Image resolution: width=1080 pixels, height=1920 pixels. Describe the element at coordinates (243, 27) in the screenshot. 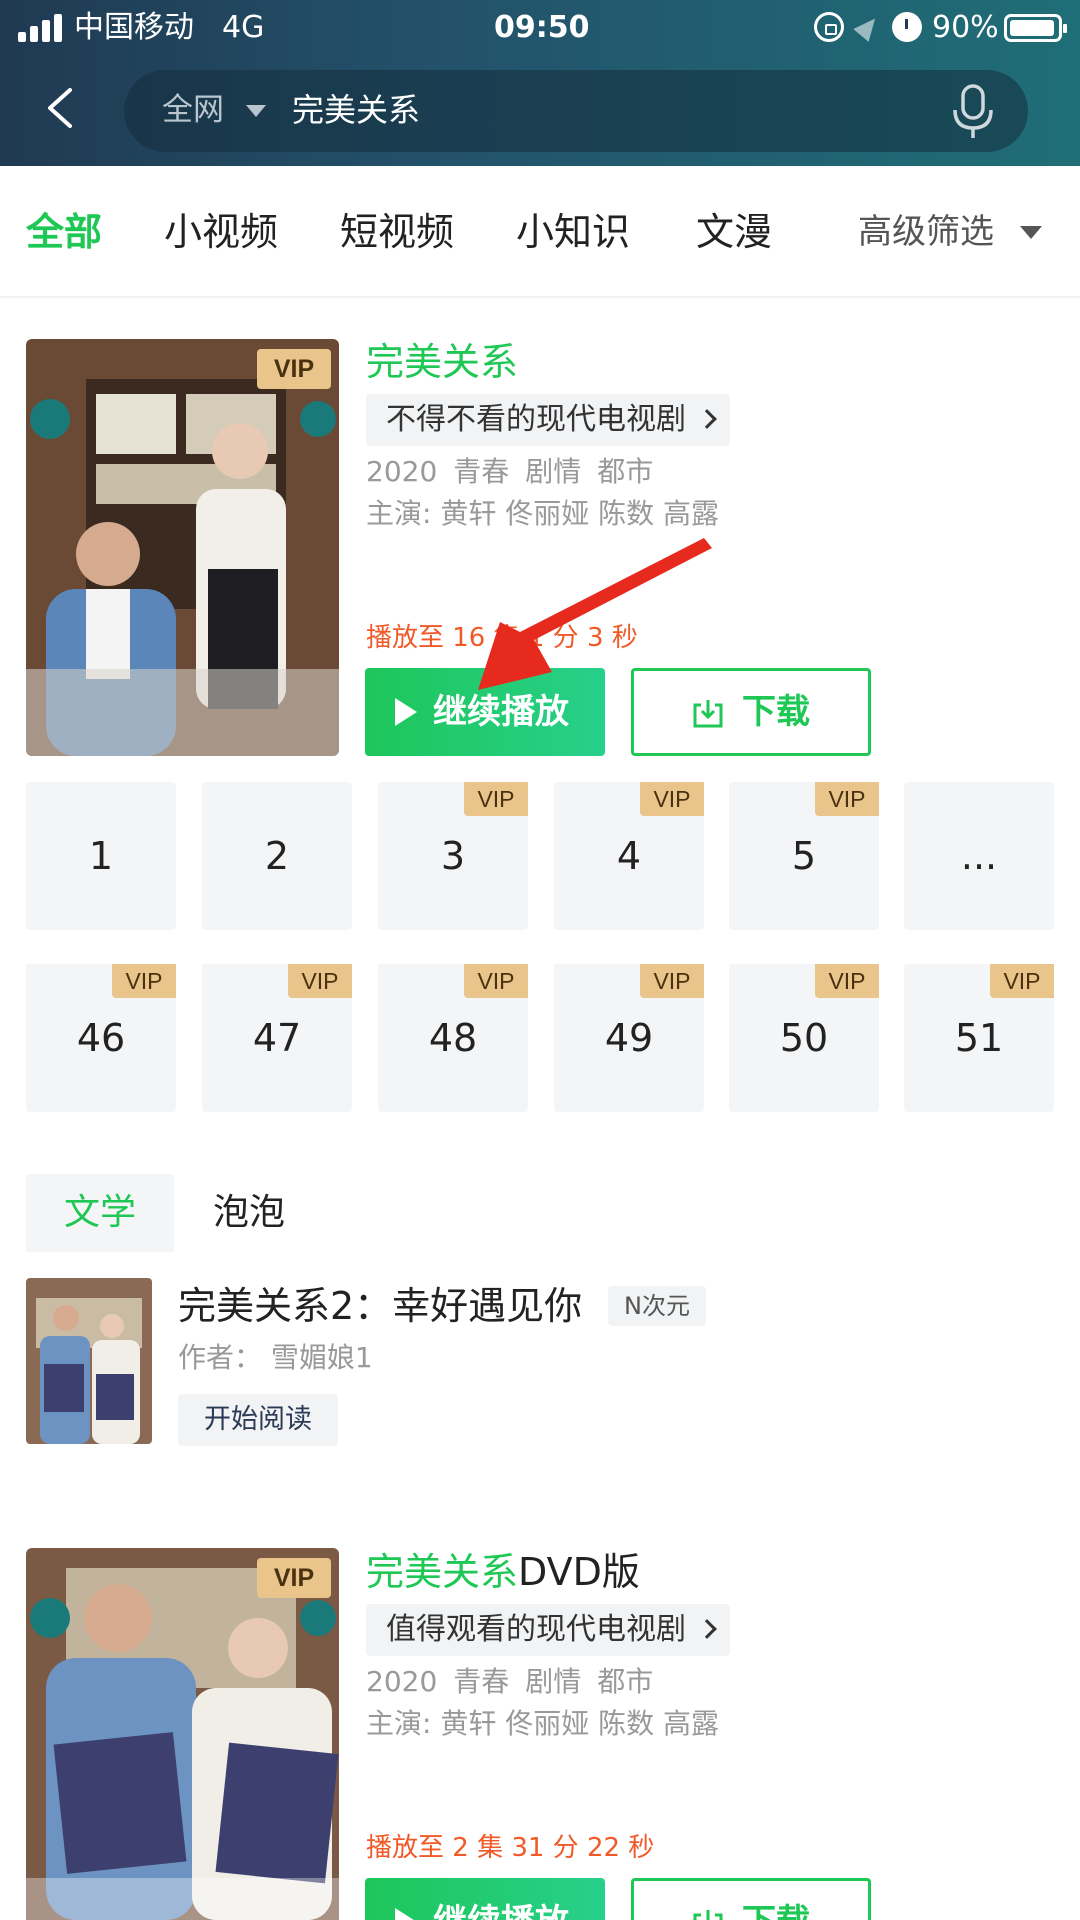

I see `network-type: 4G` at that location.